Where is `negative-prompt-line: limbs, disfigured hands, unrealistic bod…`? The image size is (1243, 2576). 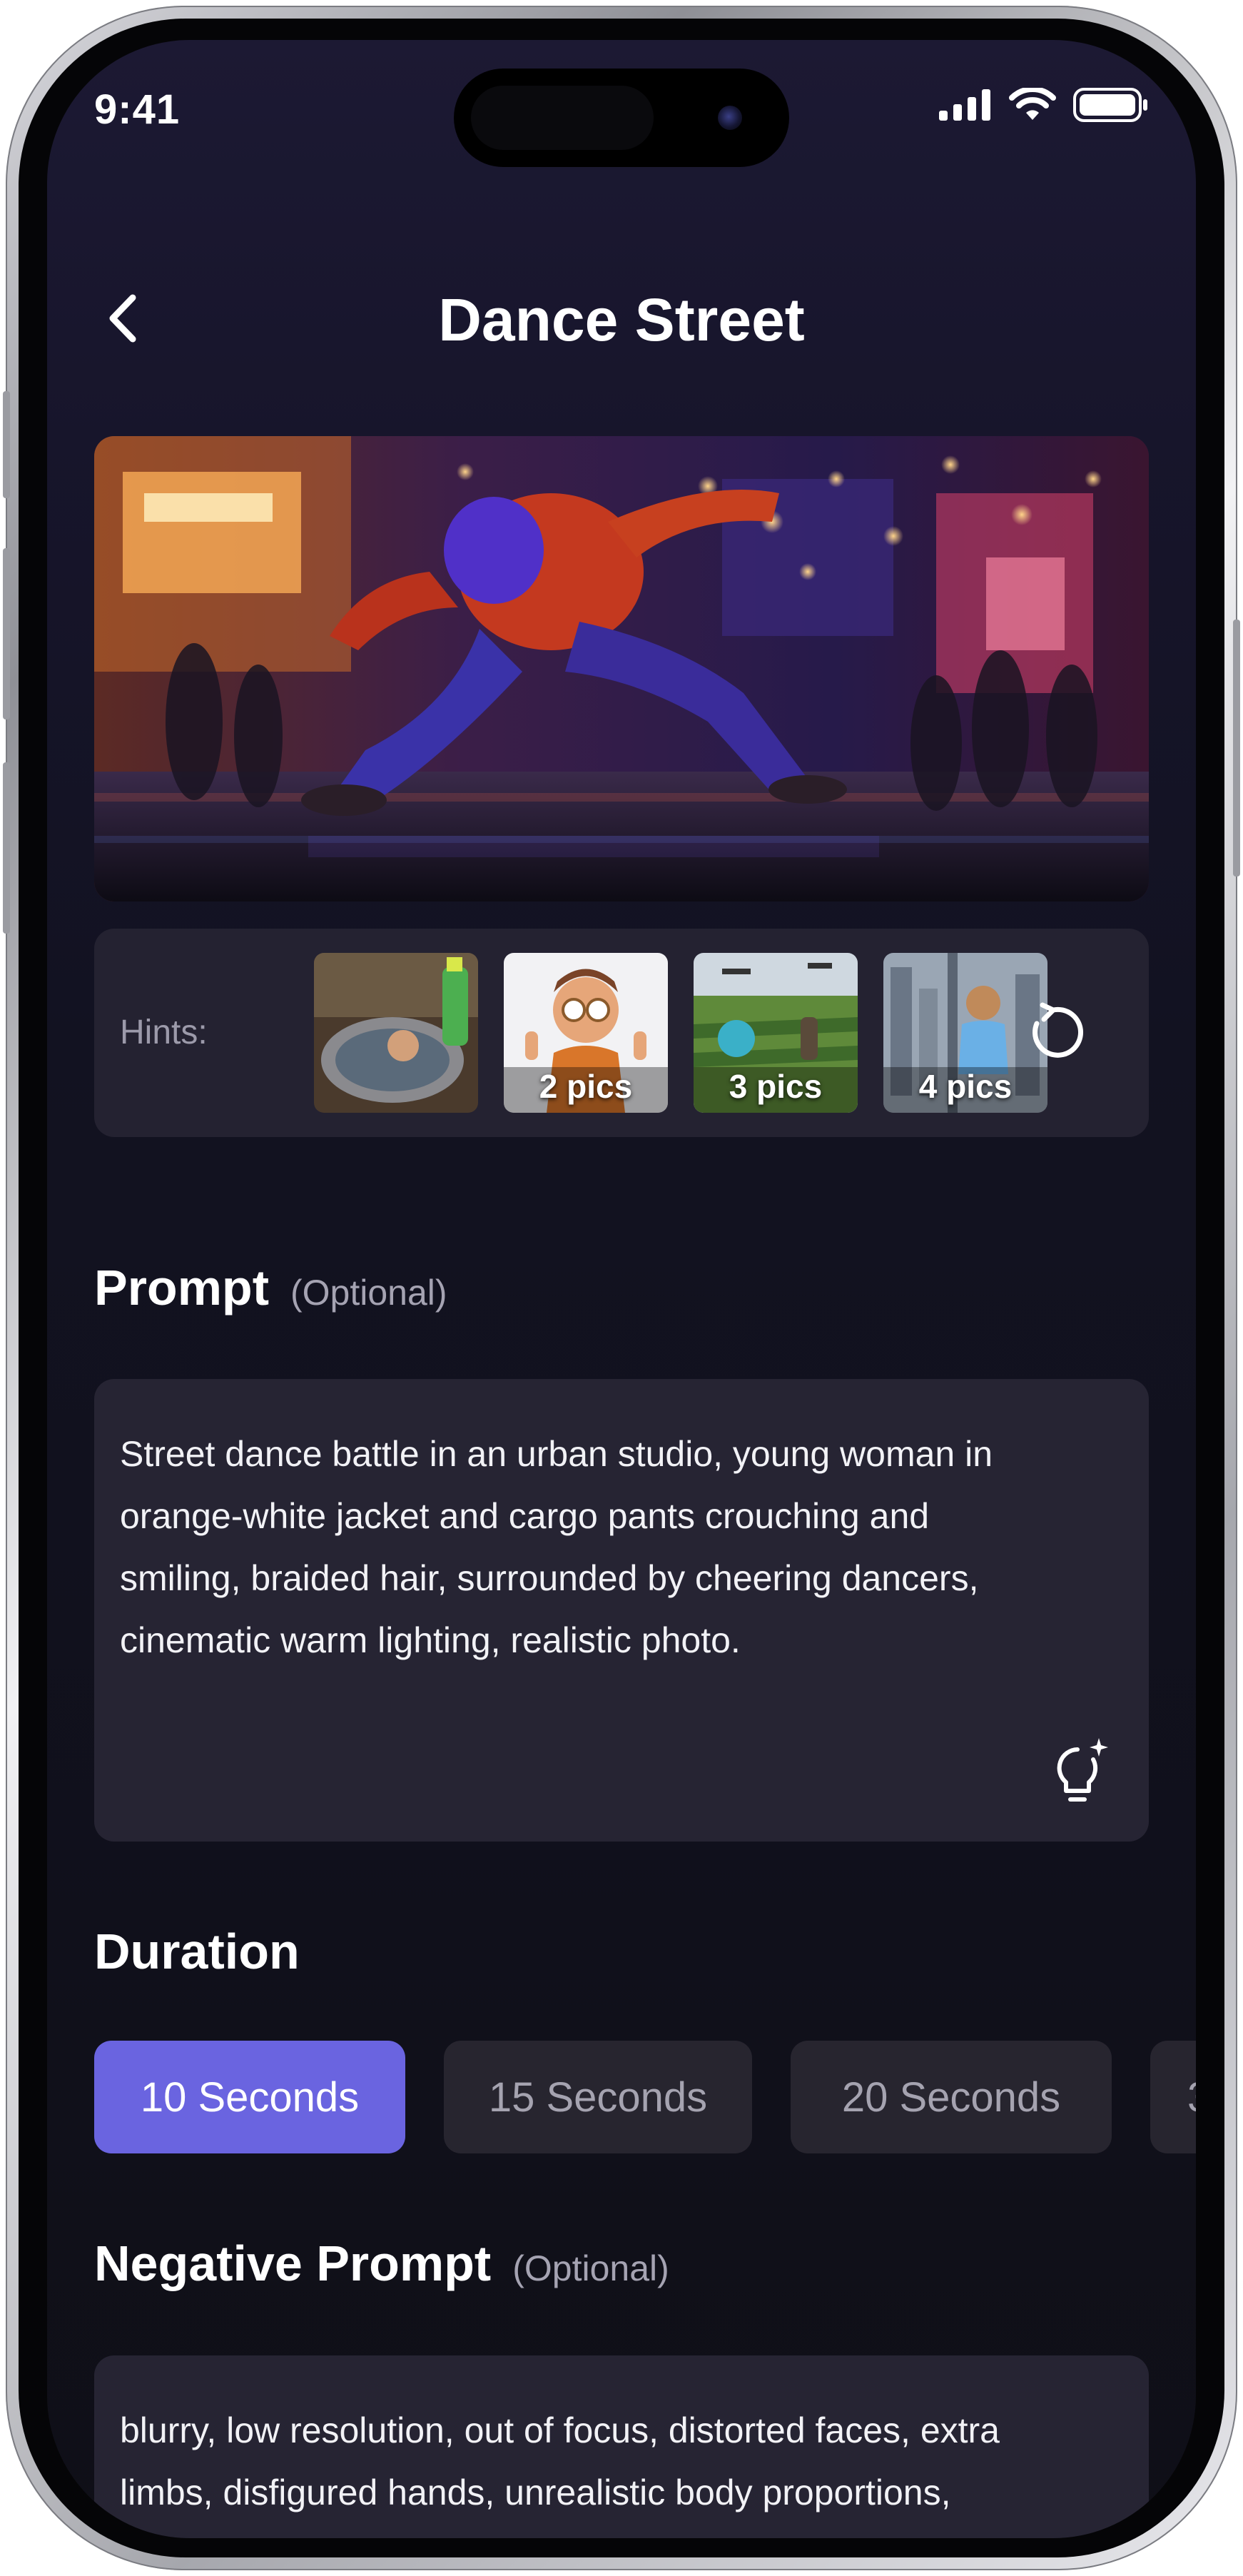 negative-prompt-line: limbs, disfigured hands, unrealistic bod… is located at coordinates (535, 2492).